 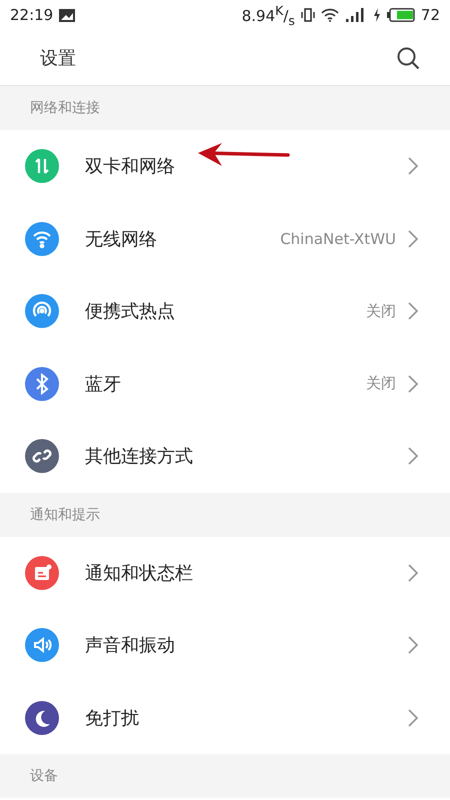 What do you see at coordinates (42, 383) in the screenshot?
I see `bluetooth-icon` at bounding box center [42, 383].